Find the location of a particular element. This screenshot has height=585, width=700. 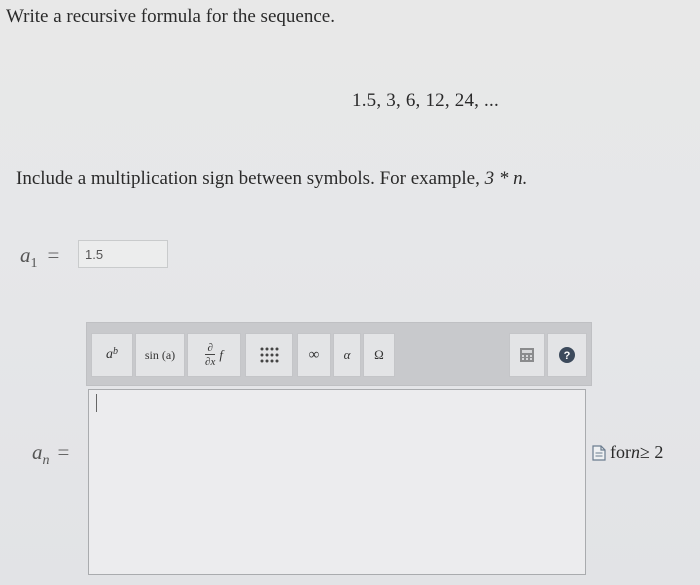

omega-button: Ω is located at coordinates (379, 355).